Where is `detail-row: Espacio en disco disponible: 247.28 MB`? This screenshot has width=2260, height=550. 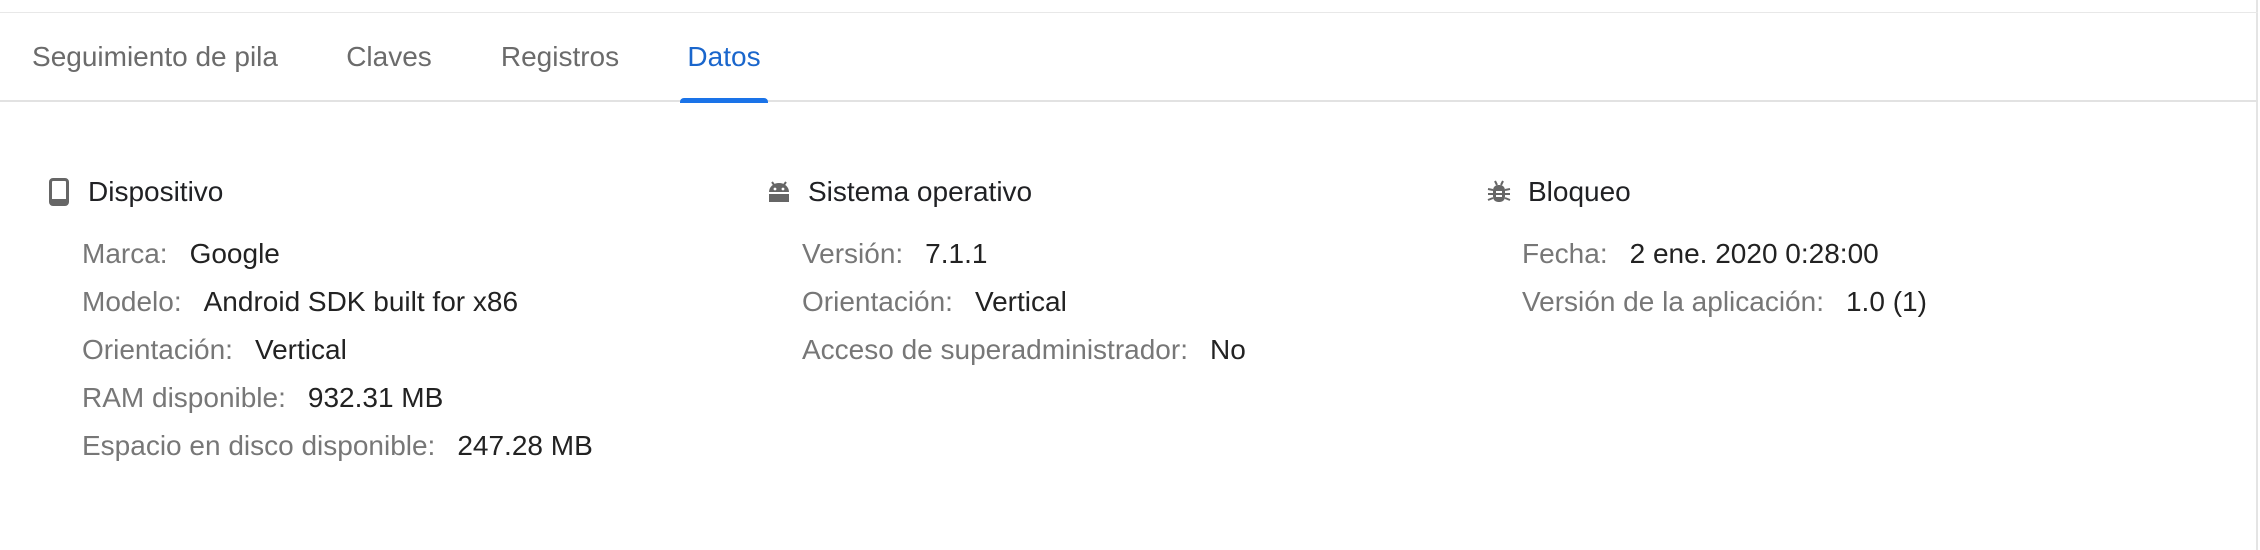 detail-row: Espacio en disco disponible: 247.28 MB is located at coordinates (337, 446).